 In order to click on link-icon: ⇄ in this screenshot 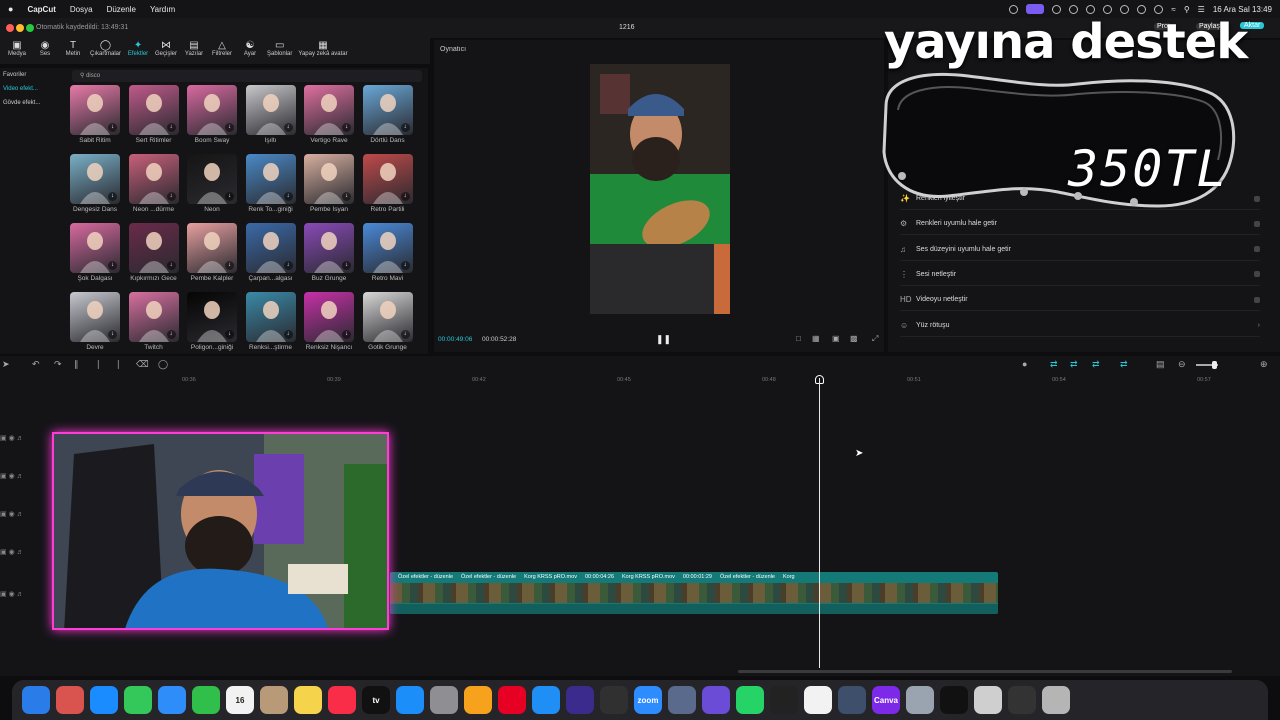, I will do `click(1074, 364)`.